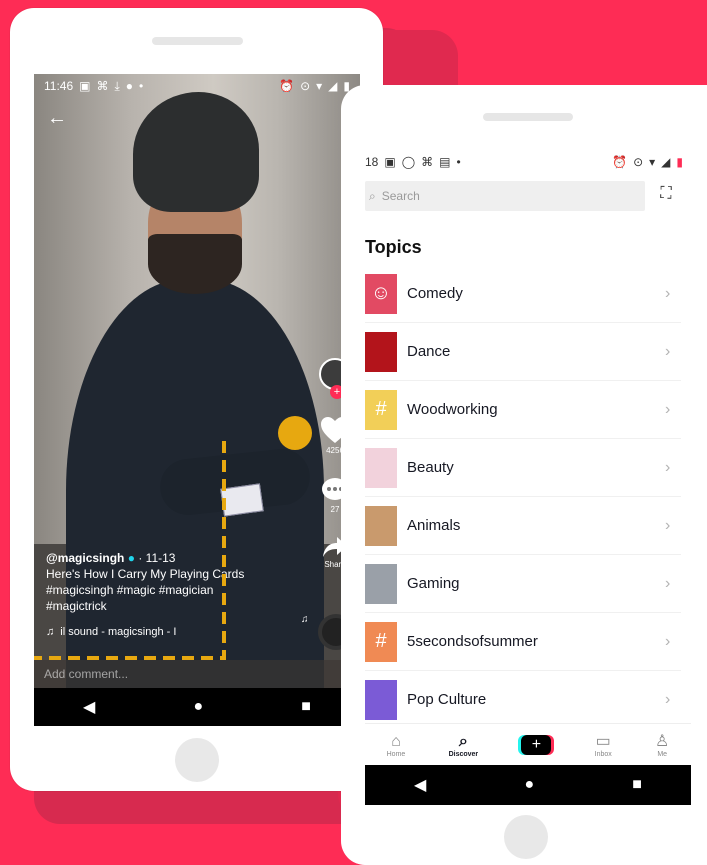 The width and height of the screenshot is (707, 865). I want to click on topics-heading: Topics, so click(393, 247).